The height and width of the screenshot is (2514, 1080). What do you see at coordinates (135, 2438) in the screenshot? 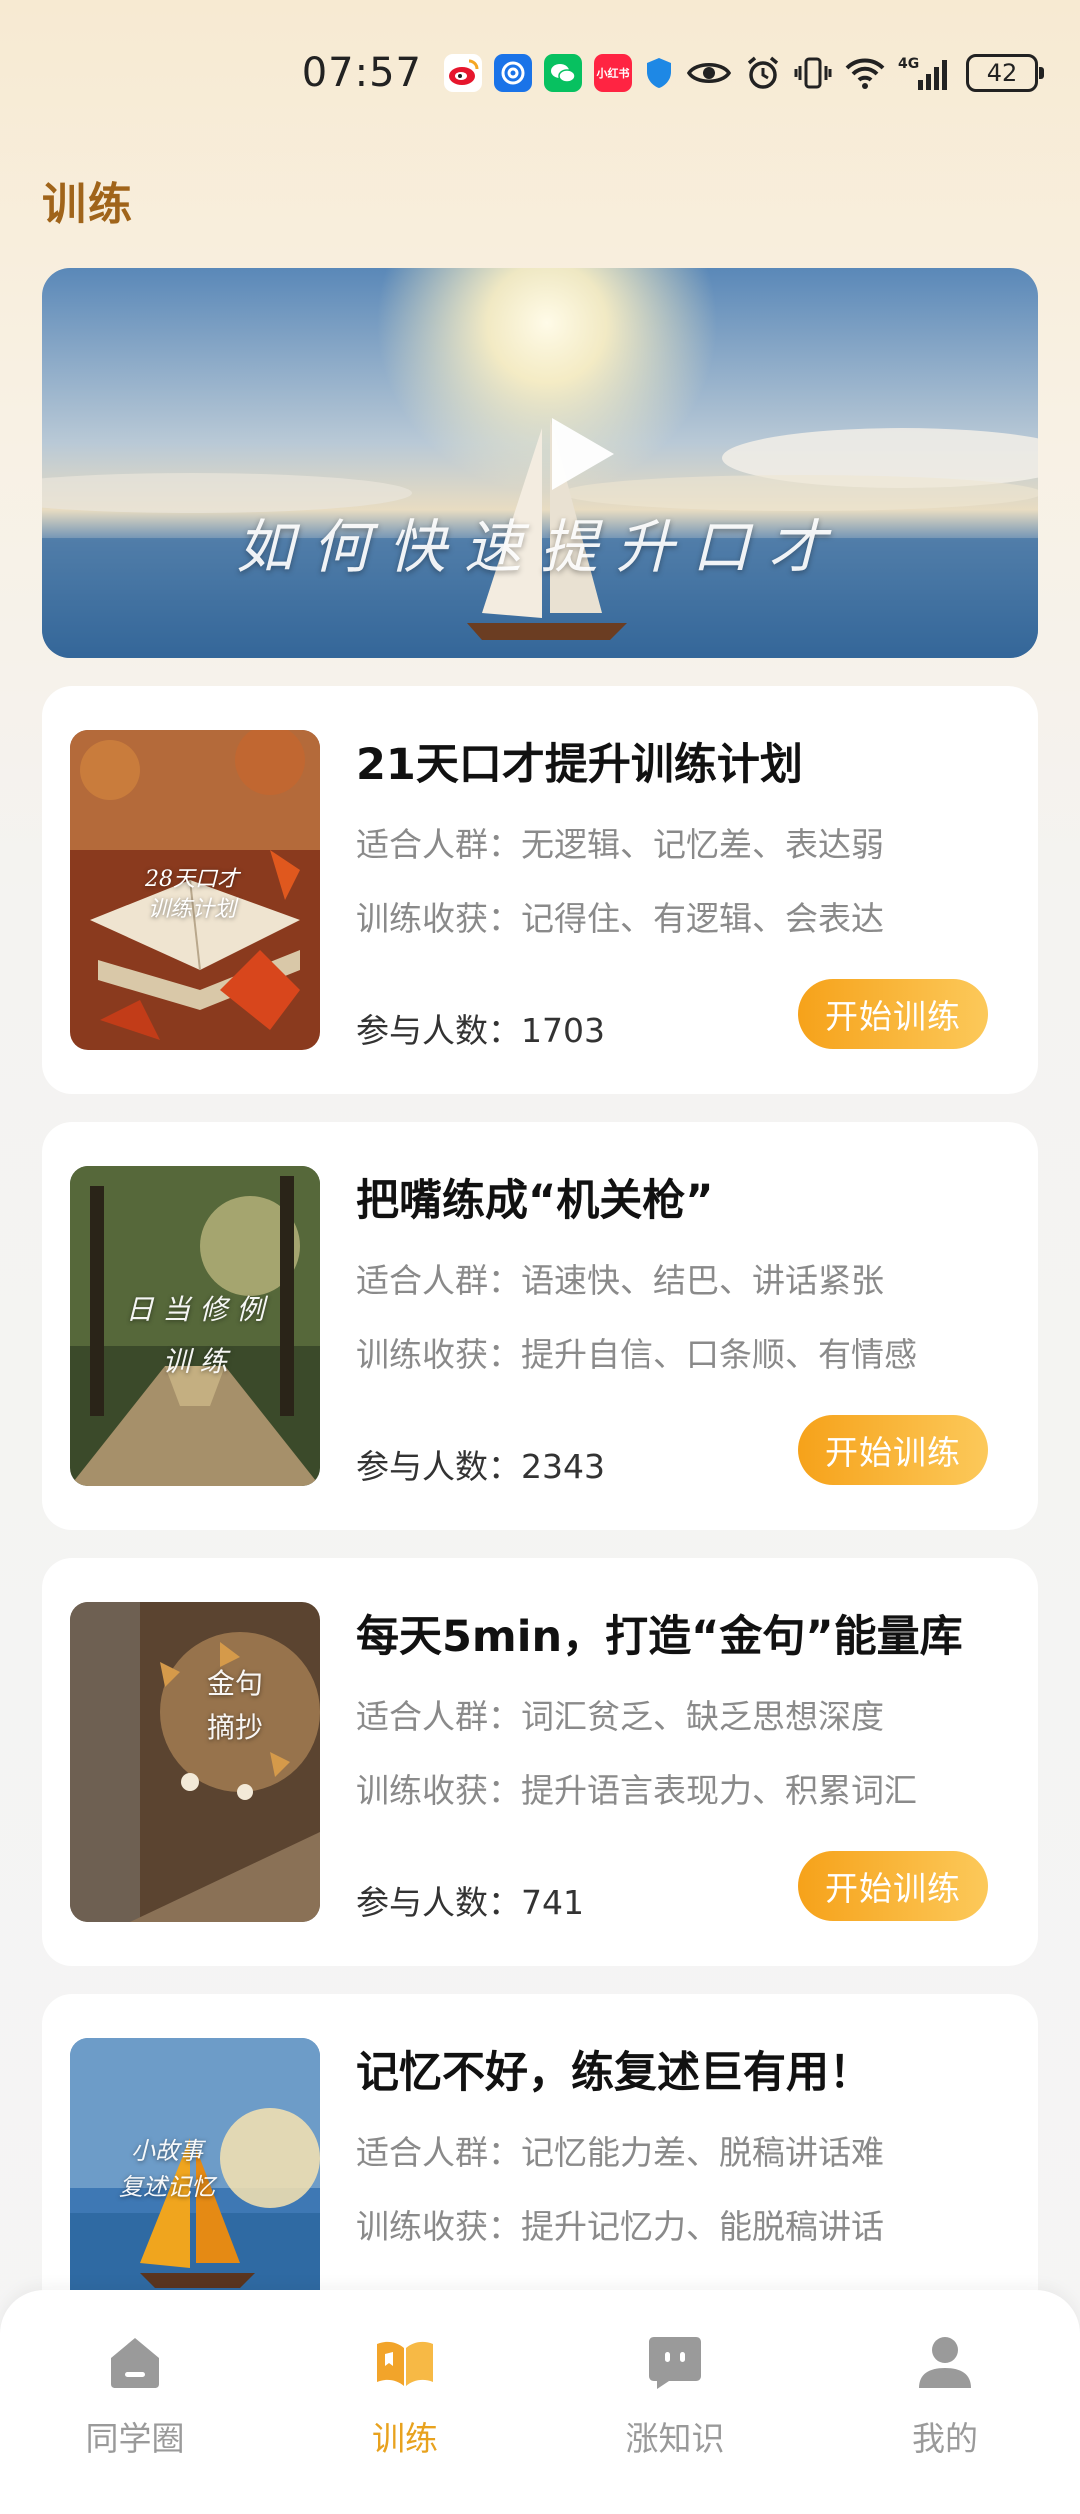
I see `nav-label: 同学圈` at bounding box center [135, 2438].